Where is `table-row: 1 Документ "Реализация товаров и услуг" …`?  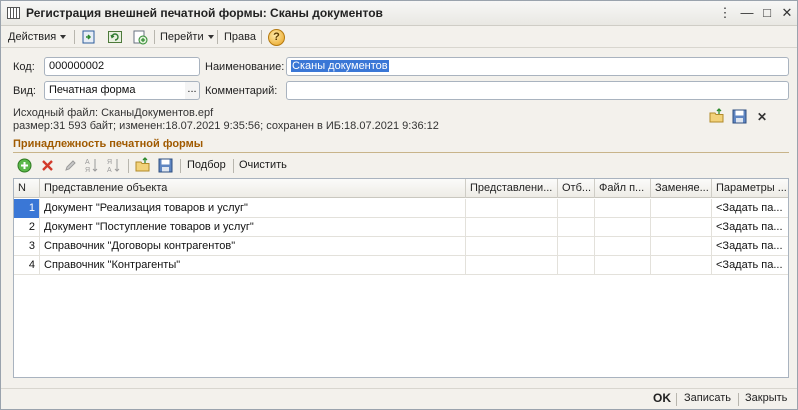
table-row: 1 Документ "Реализация товаров и услуг" … is located at coordinates (401, 208).